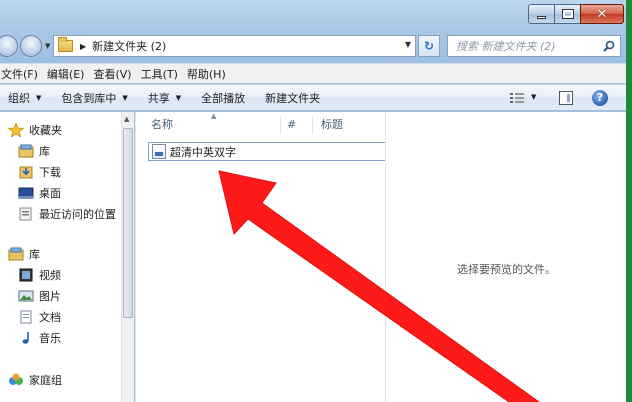 The height and width of the screenshot is (402, 632). What do you see at coordinates (9, 46) in the screenshot?
I see `back-button` at bounding box center [9, 46].